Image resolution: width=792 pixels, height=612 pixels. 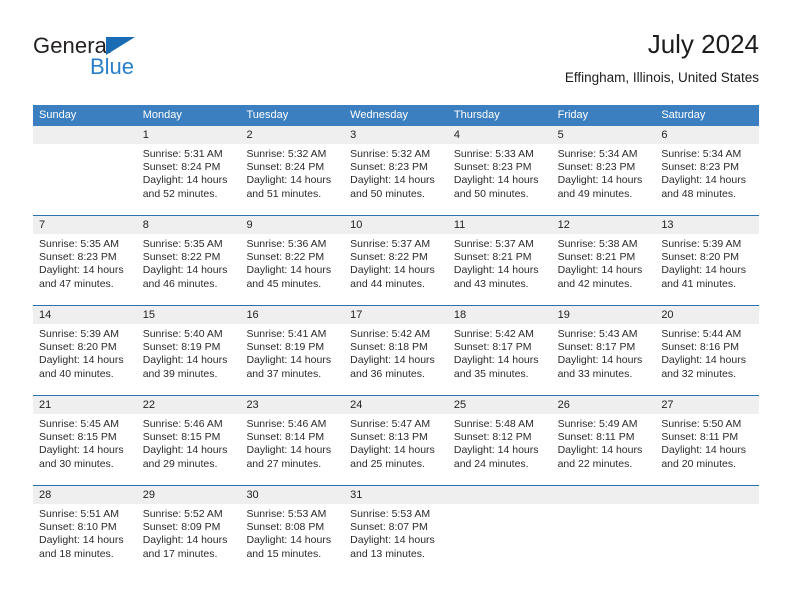 What do you see at coordinates (500, 225) in the screenshot?
I see `day-number: 11` at bounding box center [500, 225].